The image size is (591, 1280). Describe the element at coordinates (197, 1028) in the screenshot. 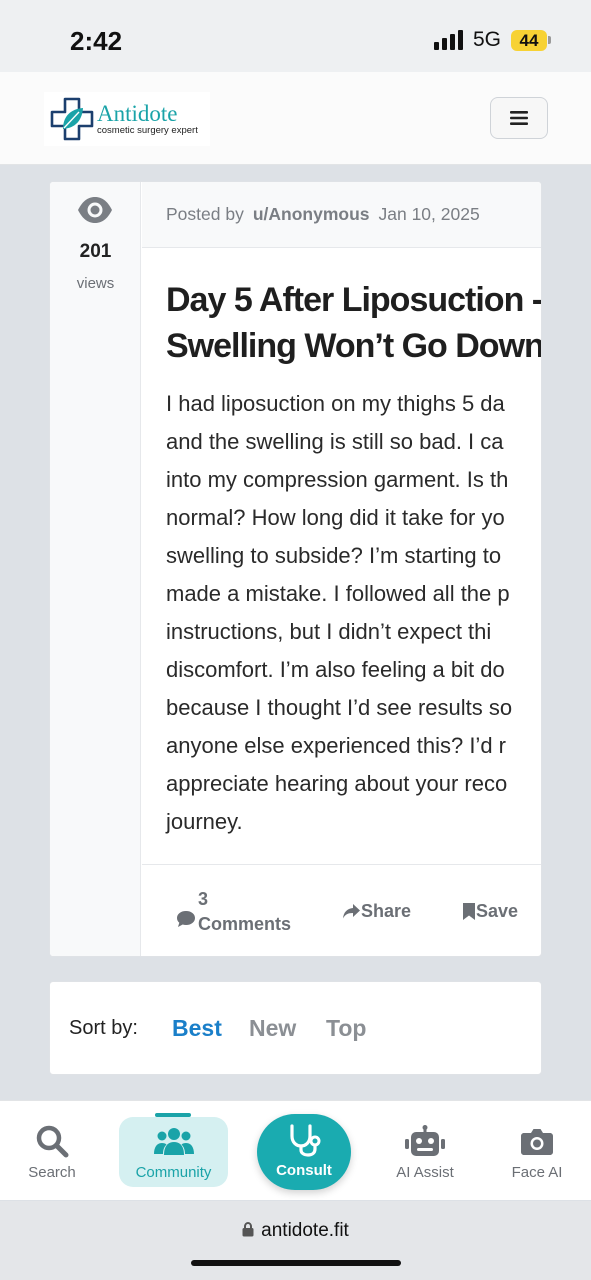

I see `sort-option-best: Best` at that location.